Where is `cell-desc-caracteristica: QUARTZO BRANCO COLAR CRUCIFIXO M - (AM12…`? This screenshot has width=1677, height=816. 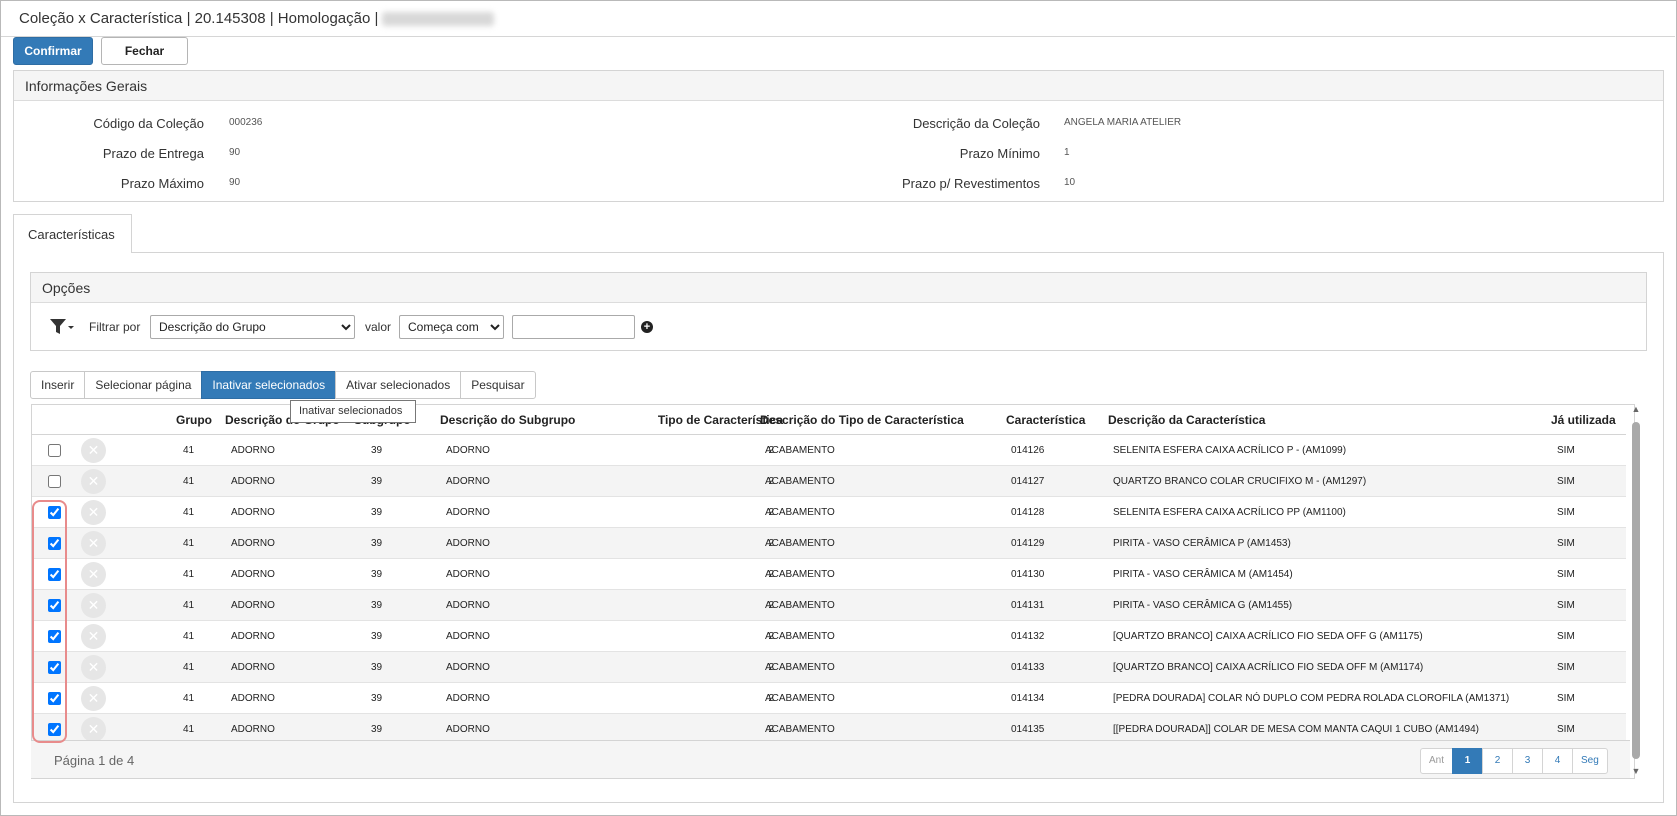
cell-desc-caracteristica: QUARTZO BRANCO COLAR CRUCIFIXO M - (AM12… is located at coordinates (1240, 481).